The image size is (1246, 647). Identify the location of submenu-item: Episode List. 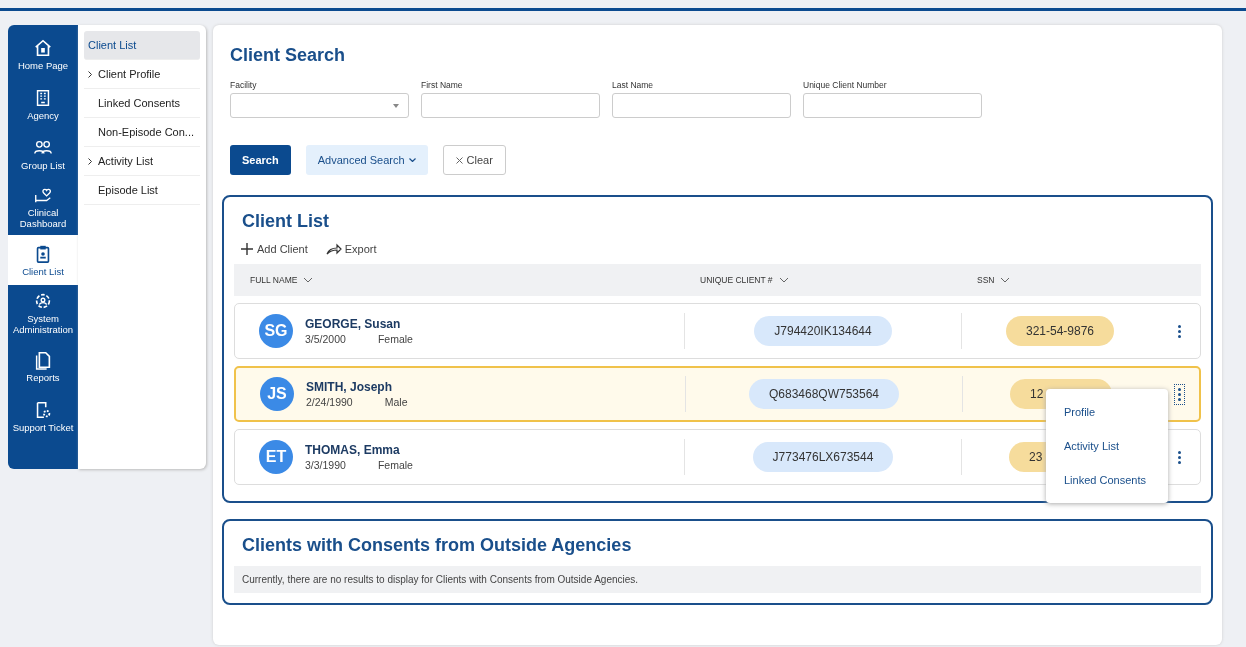
(142, 190).